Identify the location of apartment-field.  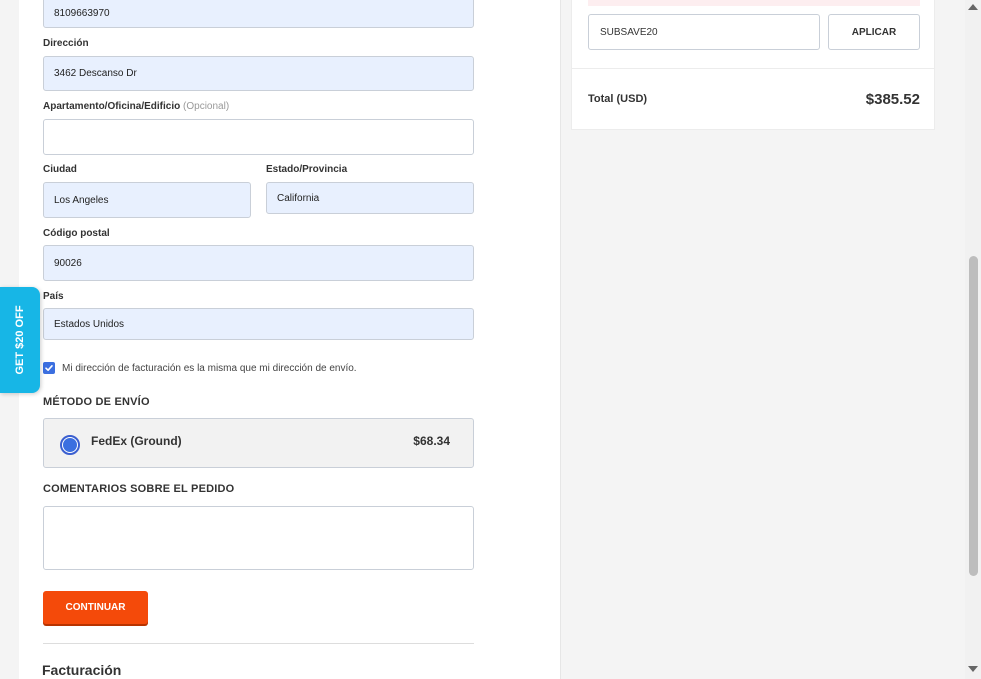
(258, 137).